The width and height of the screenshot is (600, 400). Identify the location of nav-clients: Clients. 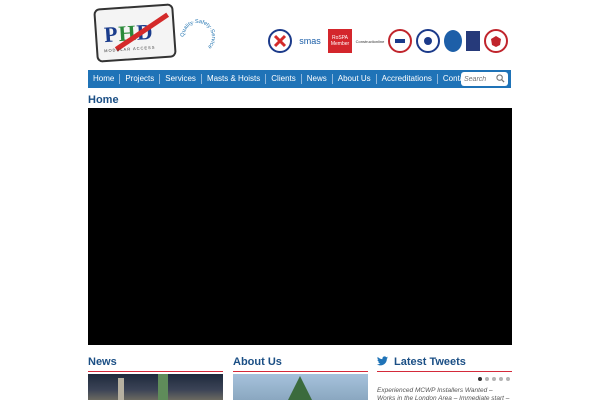
(284, 79).